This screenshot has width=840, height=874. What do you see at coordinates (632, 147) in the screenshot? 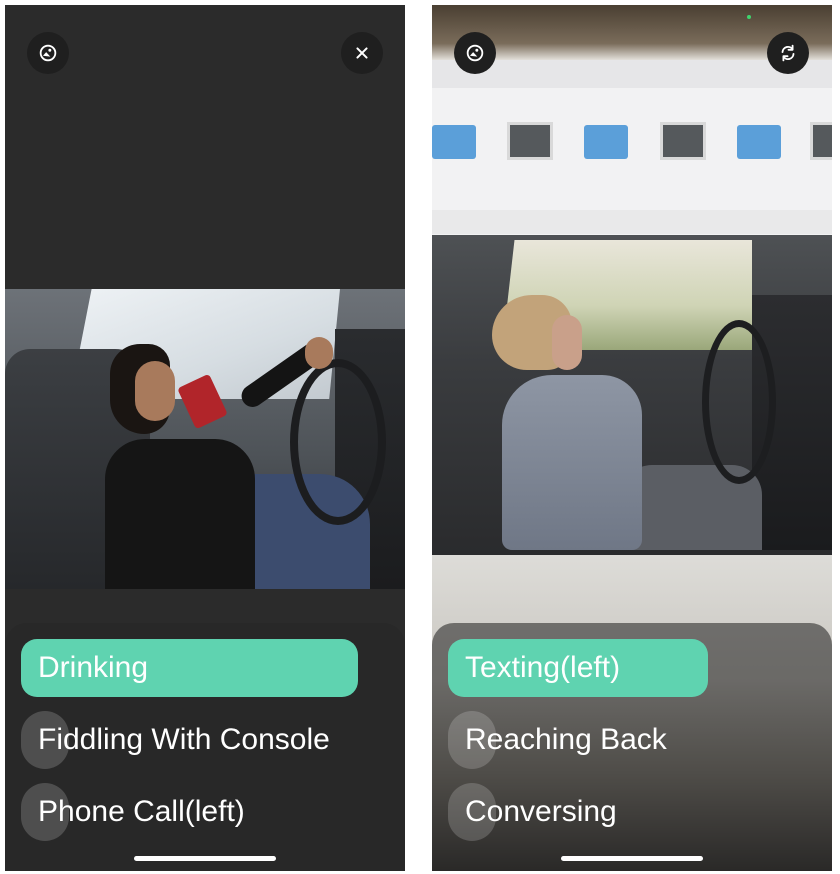
I see `monitor-file-browser` at bounding box center [632, 147].